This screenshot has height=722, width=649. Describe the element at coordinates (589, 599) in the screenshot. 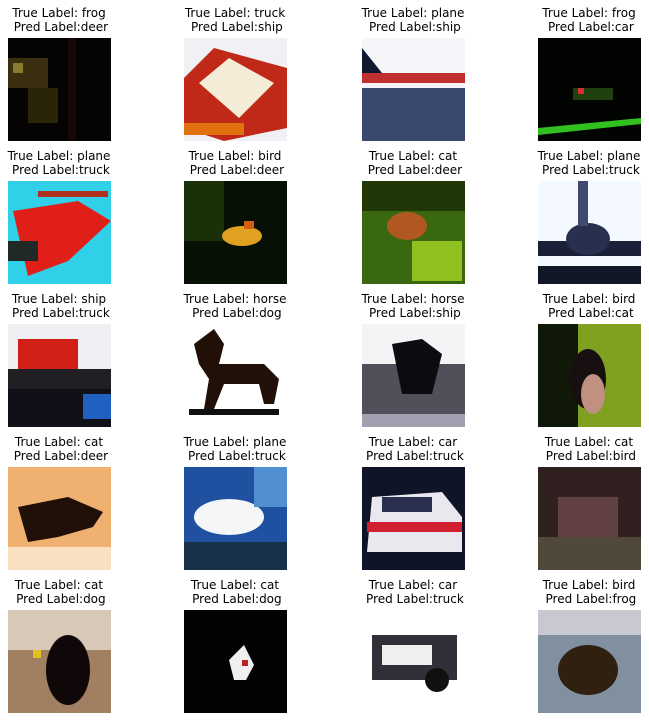

I see `pred-label: Pred Label:frog` at that location.